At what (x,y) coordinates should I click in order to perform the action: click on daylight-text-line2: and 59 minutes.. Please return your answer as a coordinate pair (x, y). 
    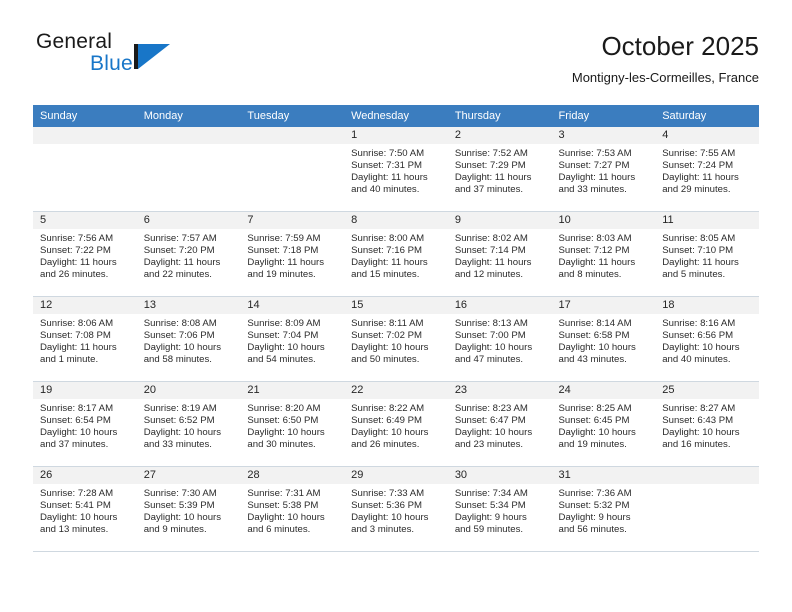
    Looking at the image, I should click on (489, 530).